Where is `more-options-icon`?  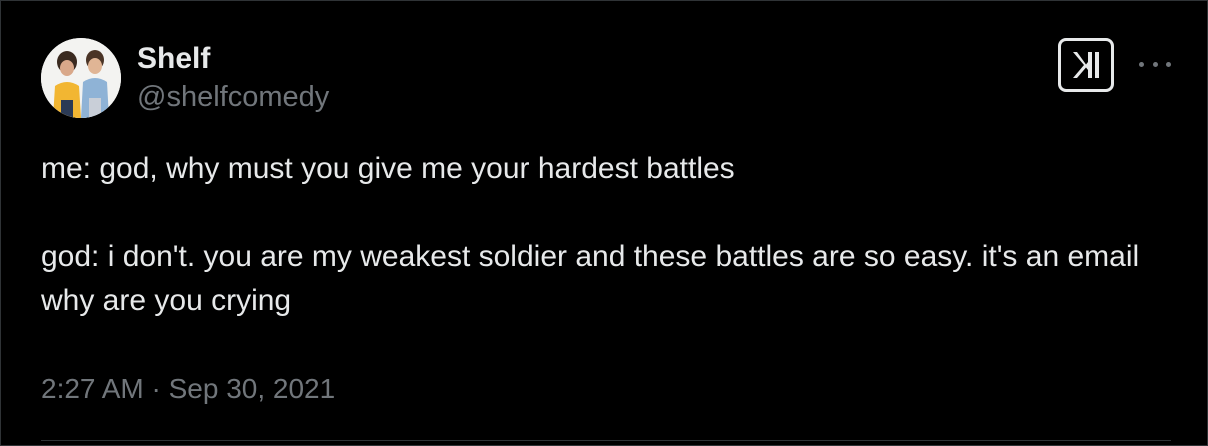 more-options-icon is located at coordinates (1155, 64).